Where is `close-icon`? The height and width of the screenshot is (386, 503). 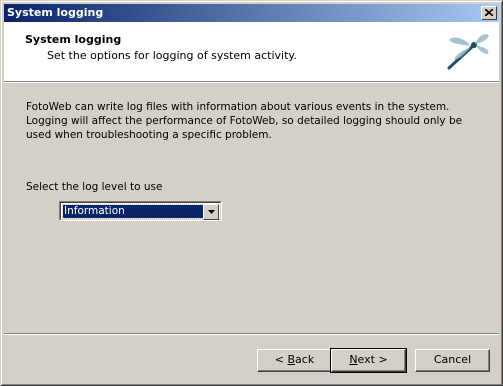
close-icon is located at coordinates (489, 12).